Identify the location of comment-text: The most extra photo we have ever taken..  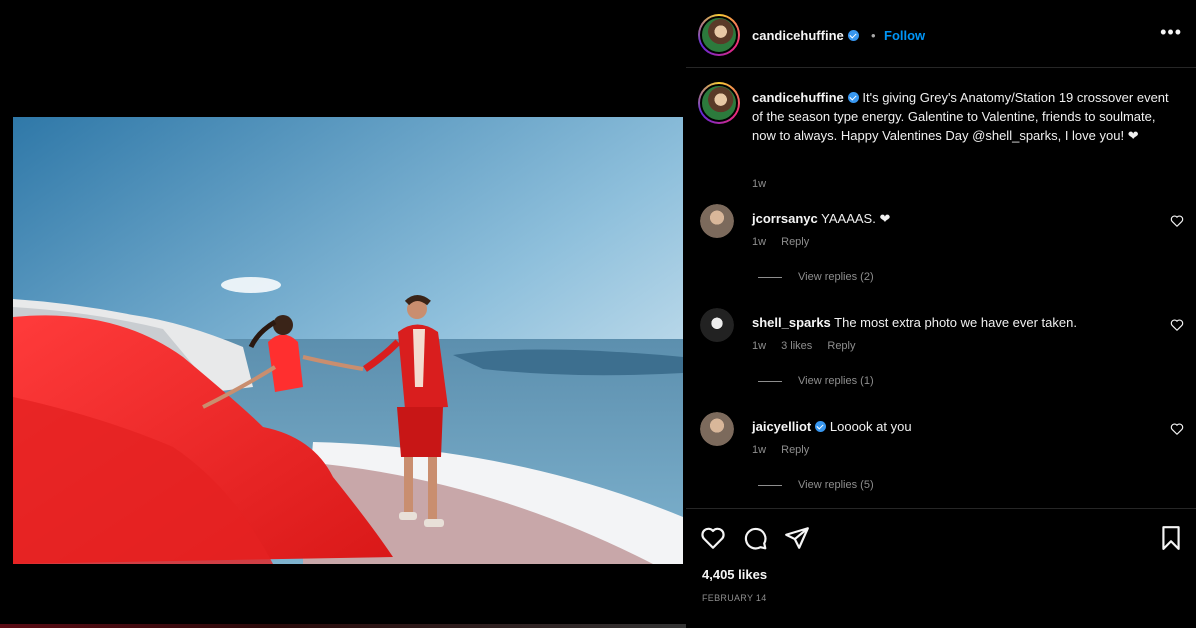
(955, 322).